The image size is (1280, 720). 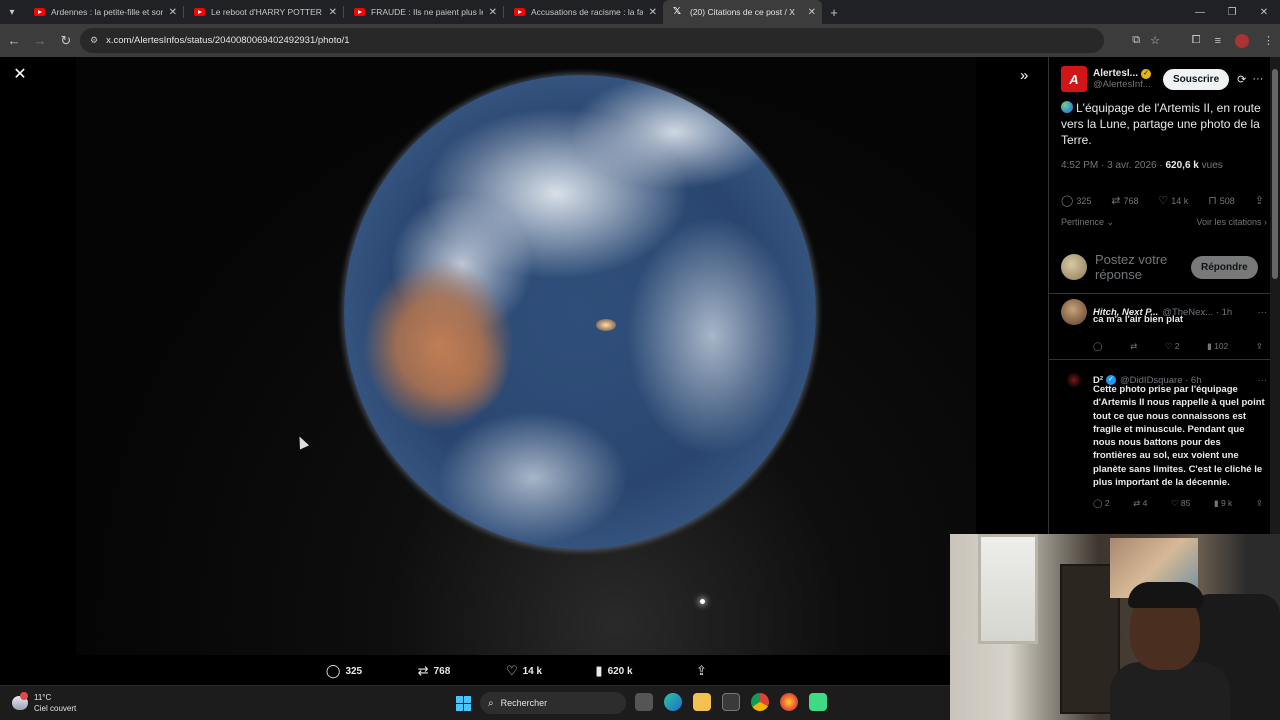 I want to click on task-view-icon, so click(x=644, y=702).